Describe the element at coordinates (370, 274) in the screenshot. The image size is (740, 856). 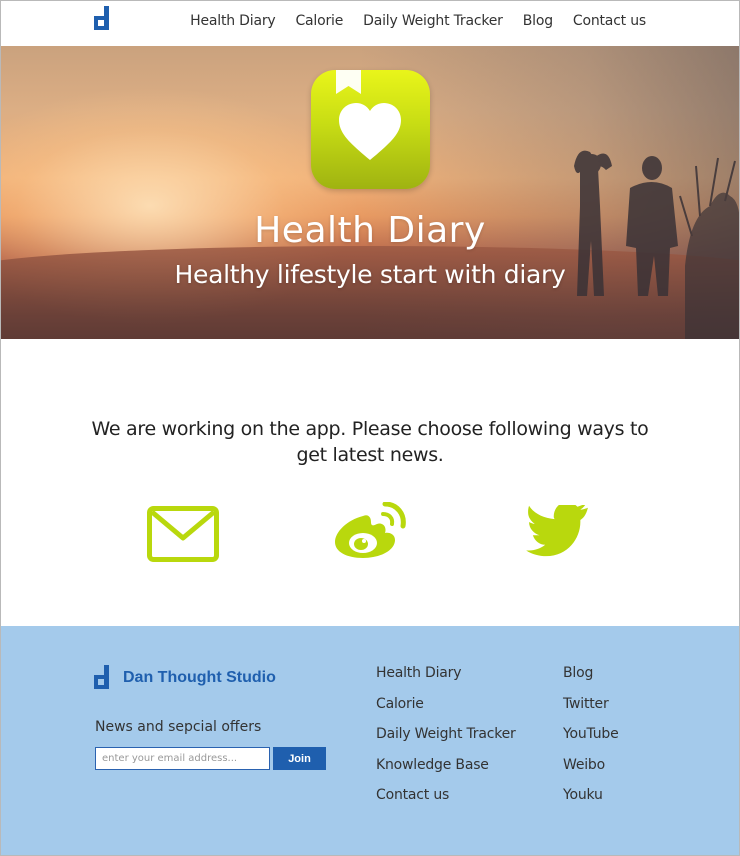
I see `hero-subtitle: Healthy lifestyle start with diary` at that location.